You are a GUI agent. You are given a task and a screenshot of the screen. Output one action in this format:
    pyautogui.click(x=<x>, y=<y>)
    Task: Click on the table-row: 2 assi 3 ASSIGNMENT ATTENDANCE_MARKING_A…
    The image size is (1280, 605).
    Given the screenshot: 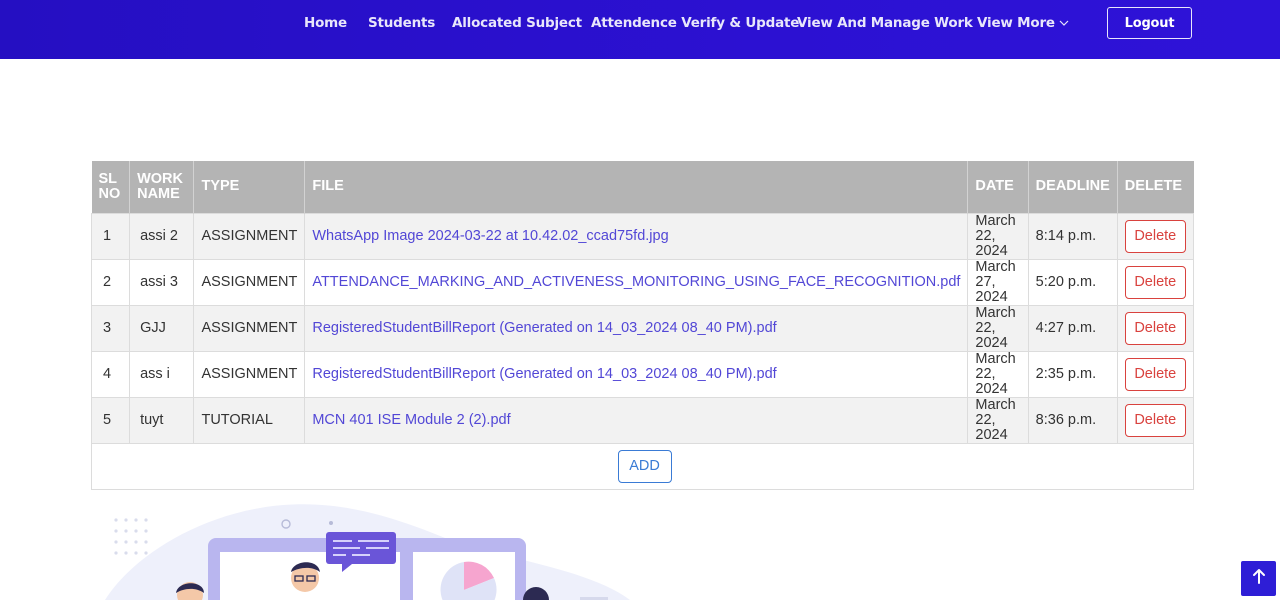 What is the action you would take?
    pyautogui.click(x=642, y=281)
    